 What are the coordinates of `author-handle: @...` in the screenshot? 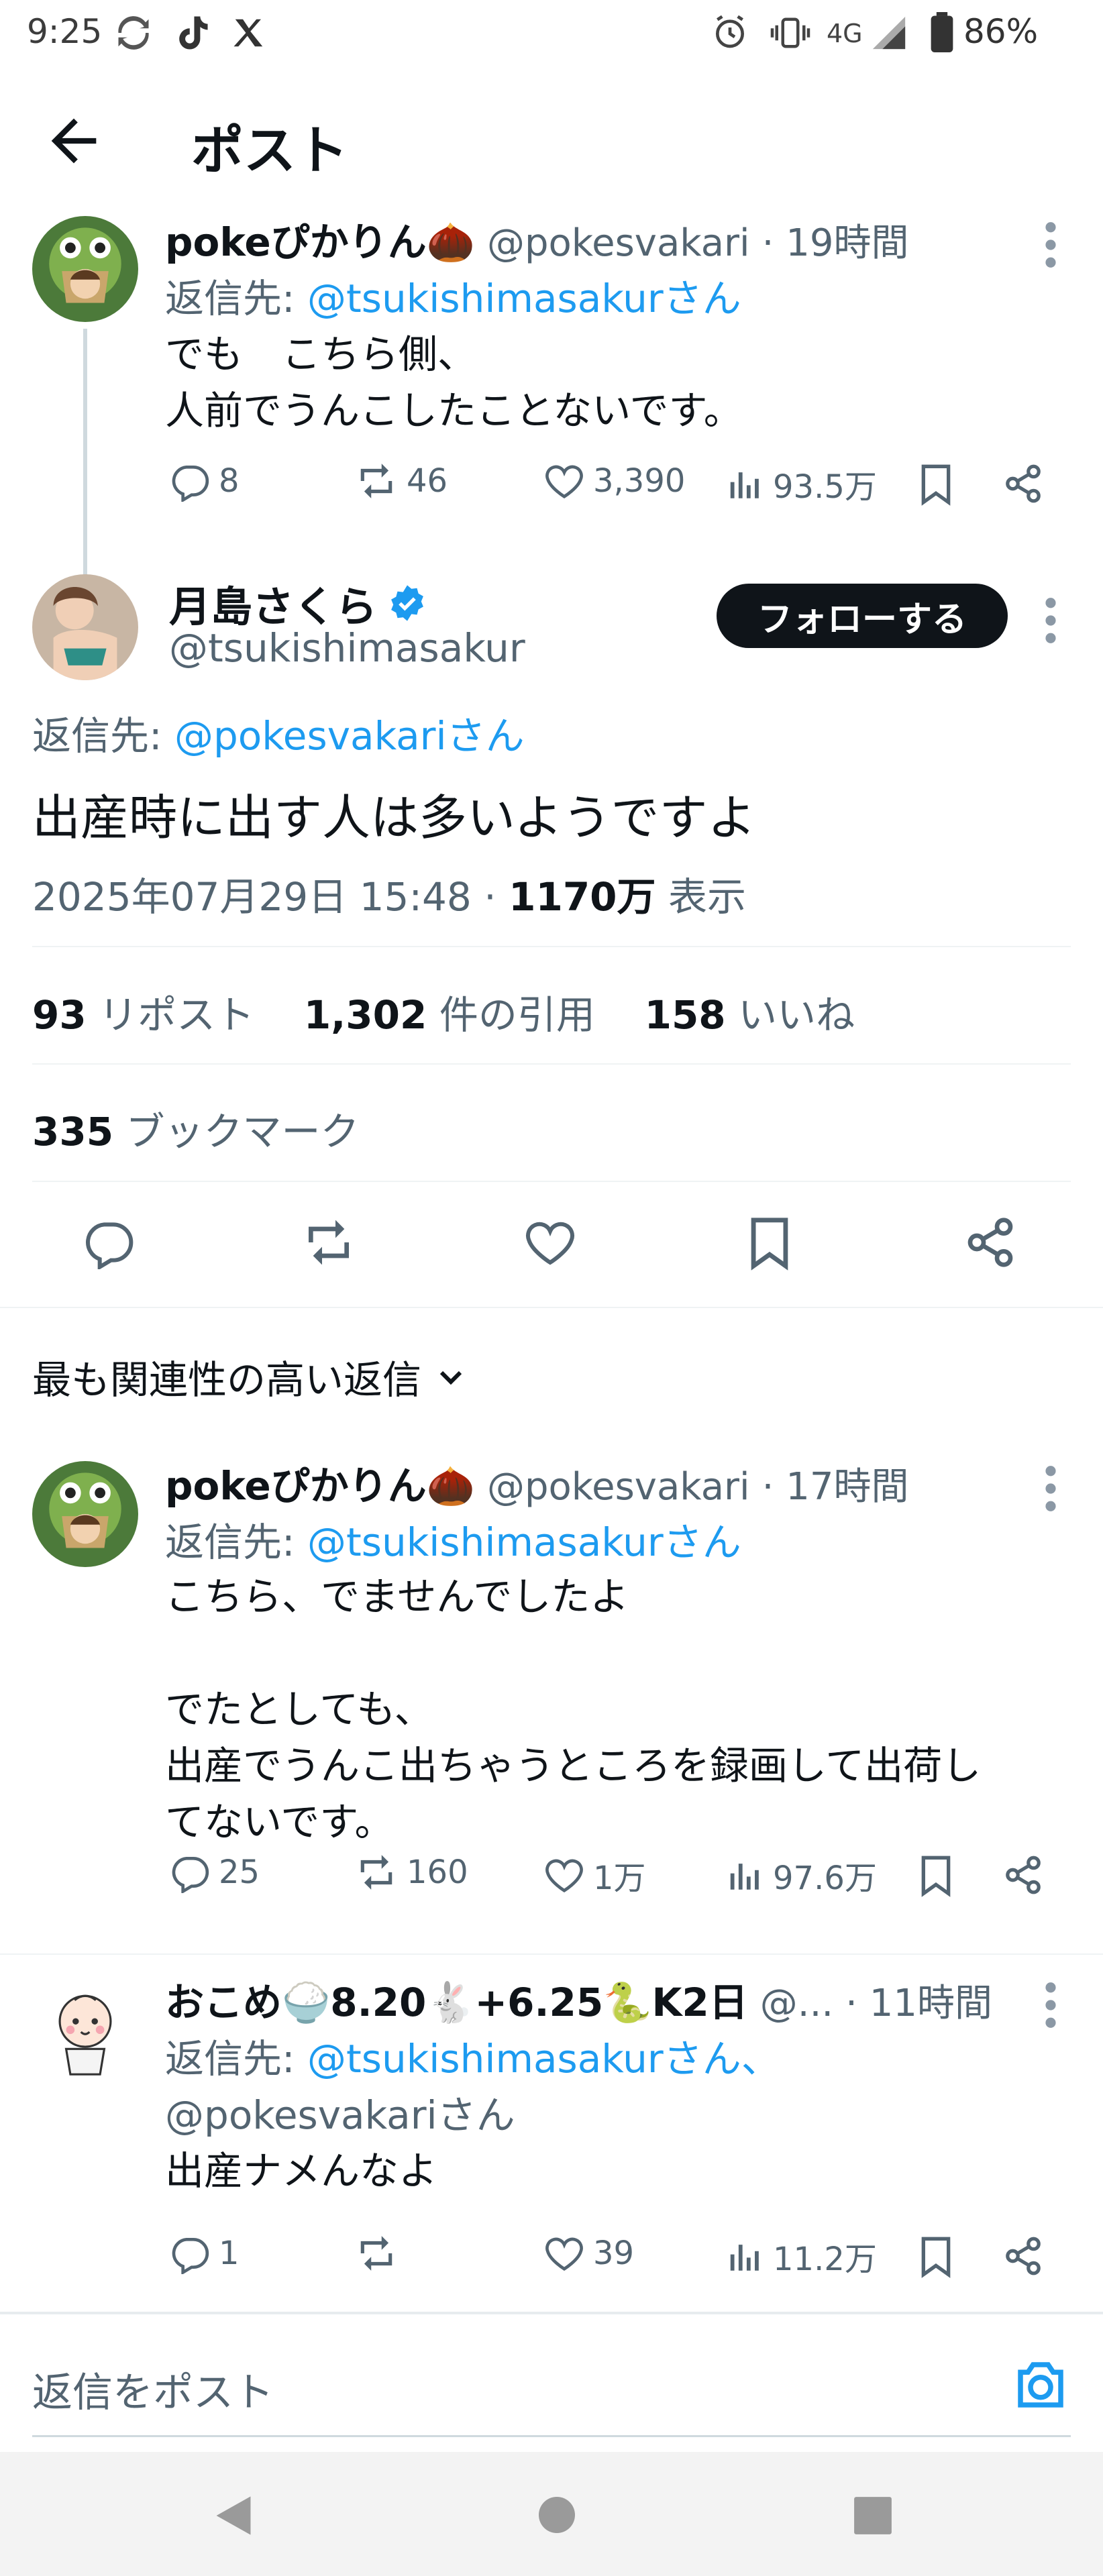 It's located at (796, 2003).